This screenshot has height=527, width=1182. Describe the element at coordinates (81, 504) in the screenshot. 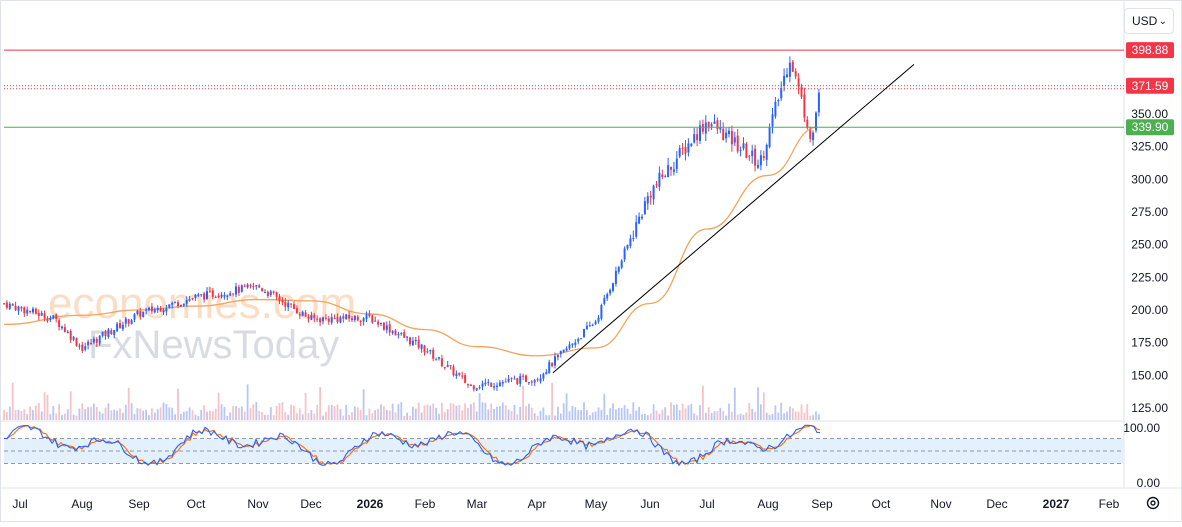

I see `time-tick-label: Aug` at that location.